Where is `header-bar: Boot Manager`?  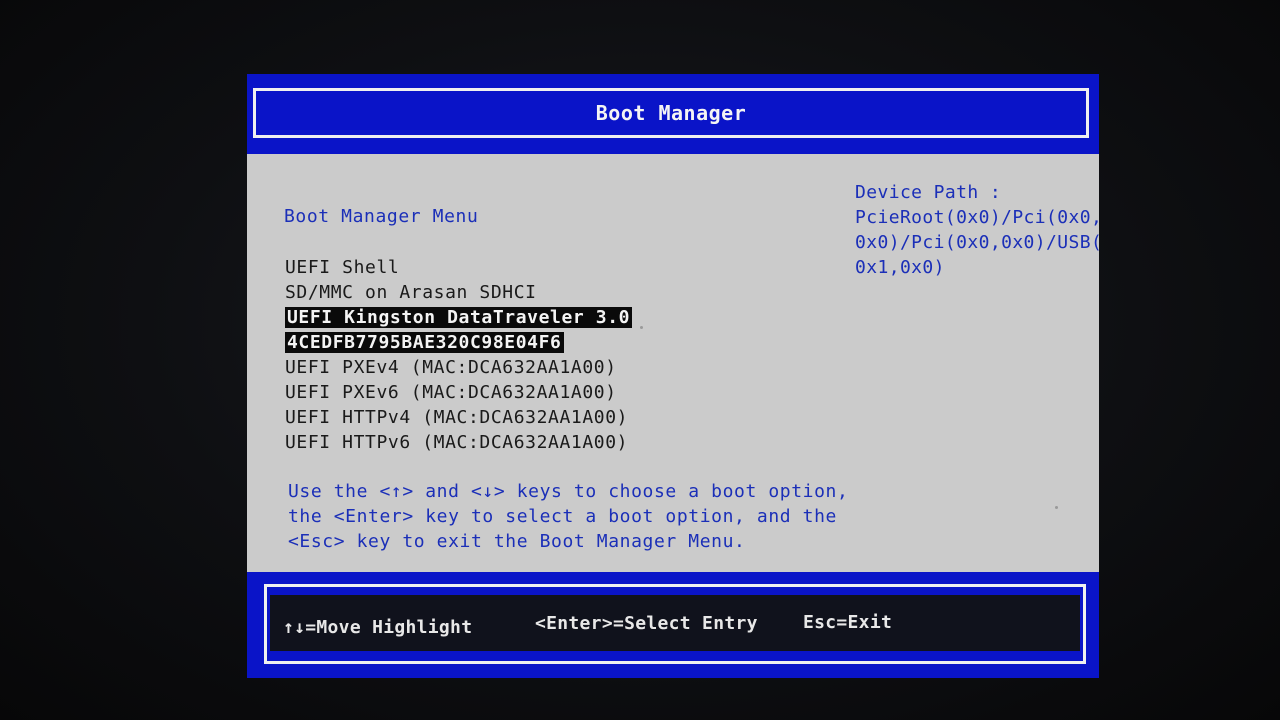
header-bar: Boot Manager is located at coordinates (673, 114).